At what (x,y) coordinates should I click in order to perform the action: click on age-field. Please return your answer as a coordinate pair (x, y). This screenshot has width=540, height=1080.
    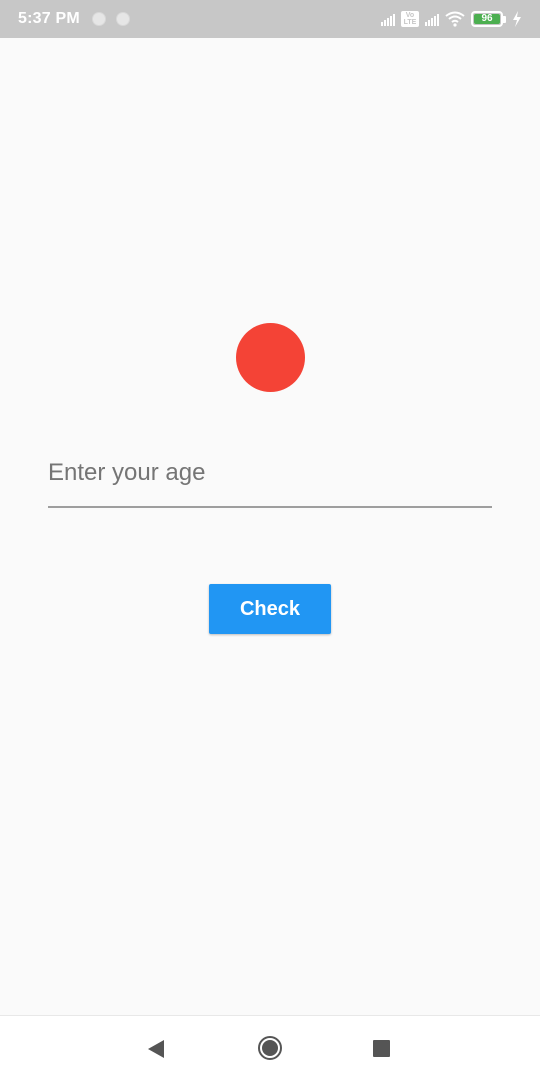
    Looking at the image, I should click on (270, 479).